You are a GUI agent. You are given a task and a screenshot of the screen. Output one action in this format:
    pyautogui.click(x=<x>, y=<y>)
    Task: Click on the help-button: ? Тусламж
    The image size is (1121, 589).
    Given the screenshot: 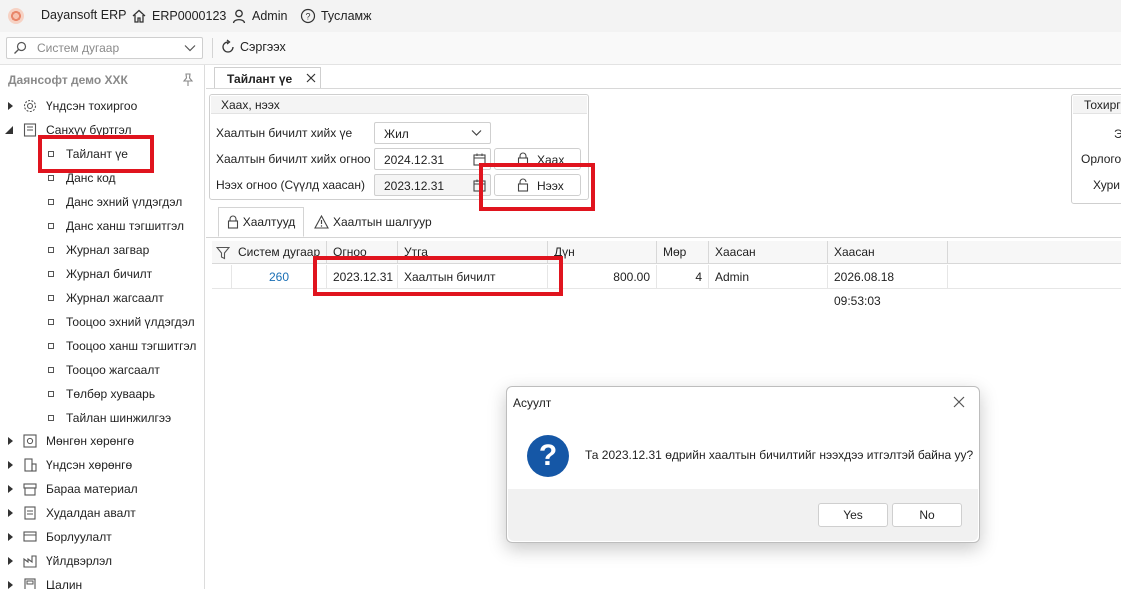 What is the action you would take?
    pyautogui.click(x=336, y=16)
    